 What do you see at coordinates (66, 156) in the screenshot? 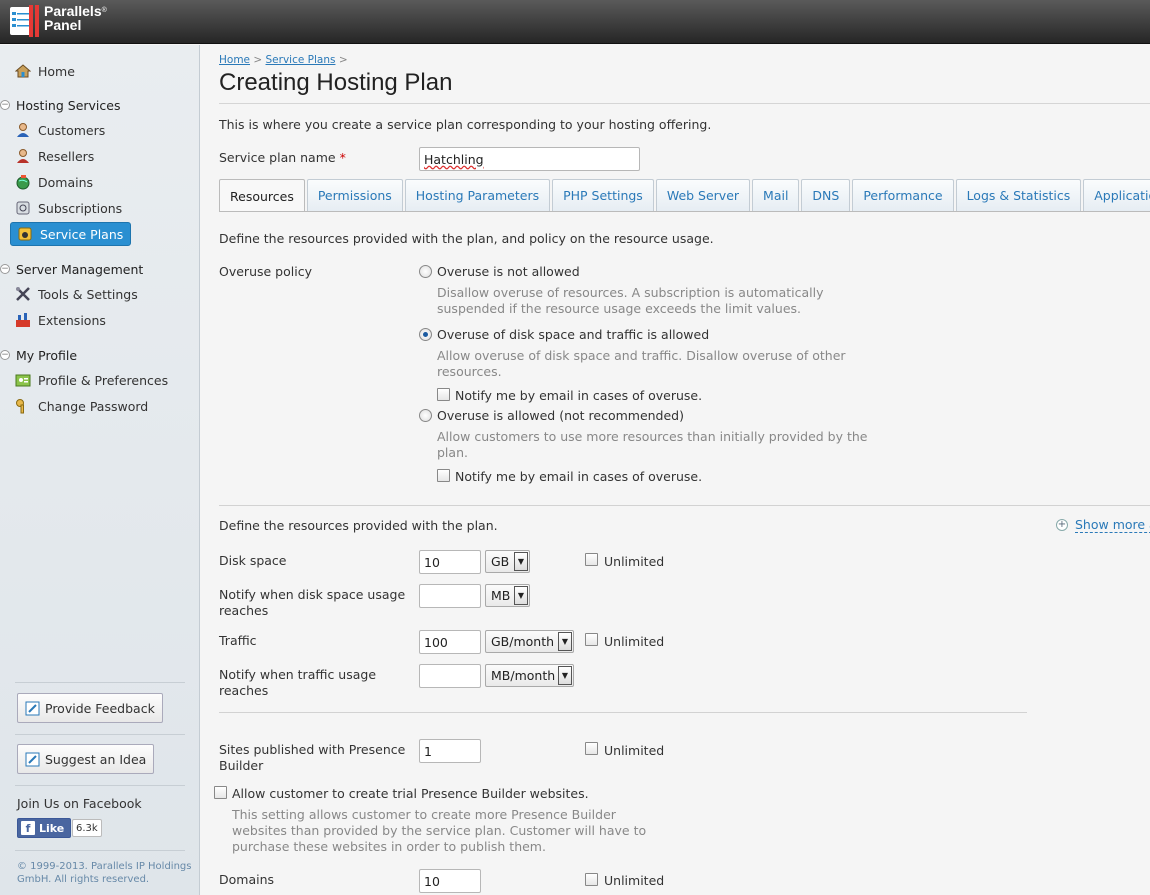
I see `sidebar-item-label: Resellers` at bounding box center [66, 156].